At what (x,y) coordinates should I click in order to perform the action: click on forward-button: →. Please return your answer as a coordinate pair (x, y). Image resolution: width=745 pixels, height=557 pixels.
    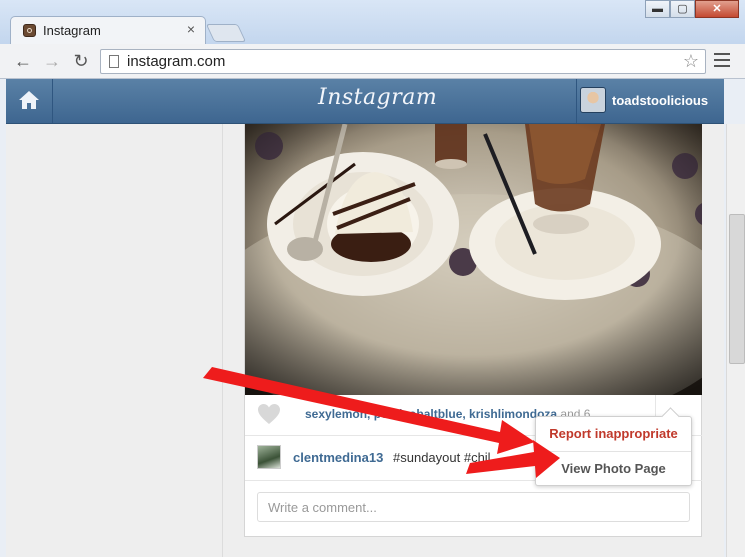
    Looking at the image, I should click on (52, 61).